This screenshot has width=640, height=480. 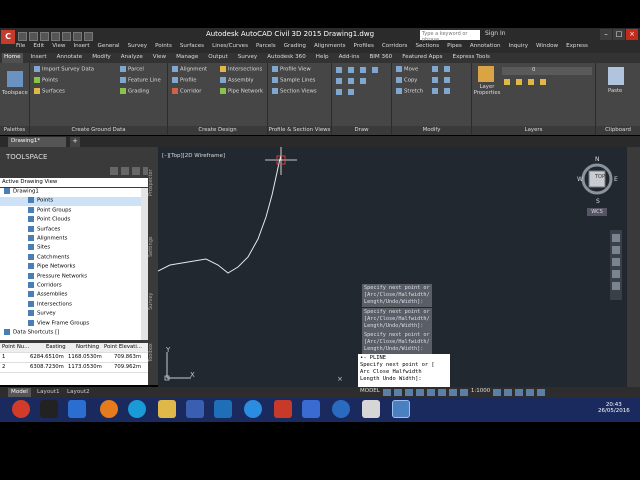 I want to click on word-icon, so click(x=77, y=409).